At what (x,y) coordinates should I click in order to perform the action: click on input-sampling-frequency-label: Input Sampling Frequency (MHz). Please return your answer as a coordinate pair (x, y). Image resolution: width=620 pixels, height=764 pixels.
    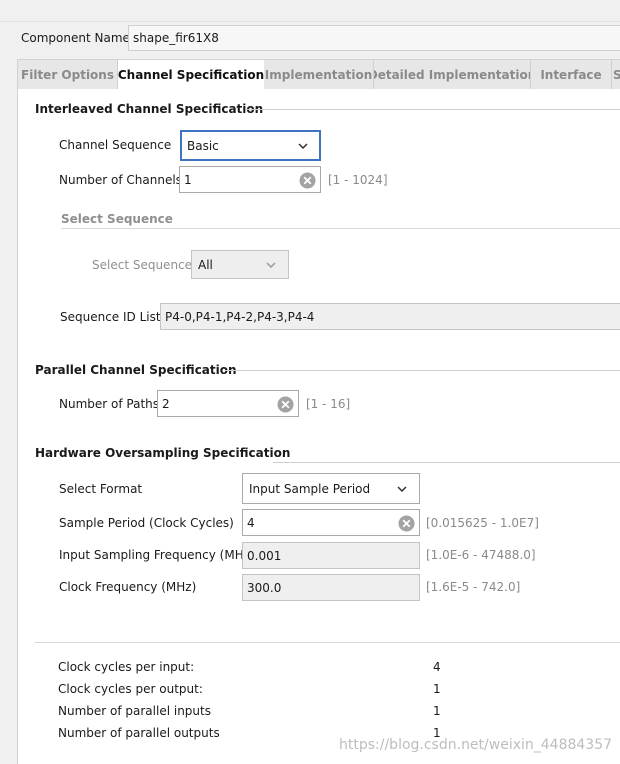
    Looking at the image, I should click on (157, 555).